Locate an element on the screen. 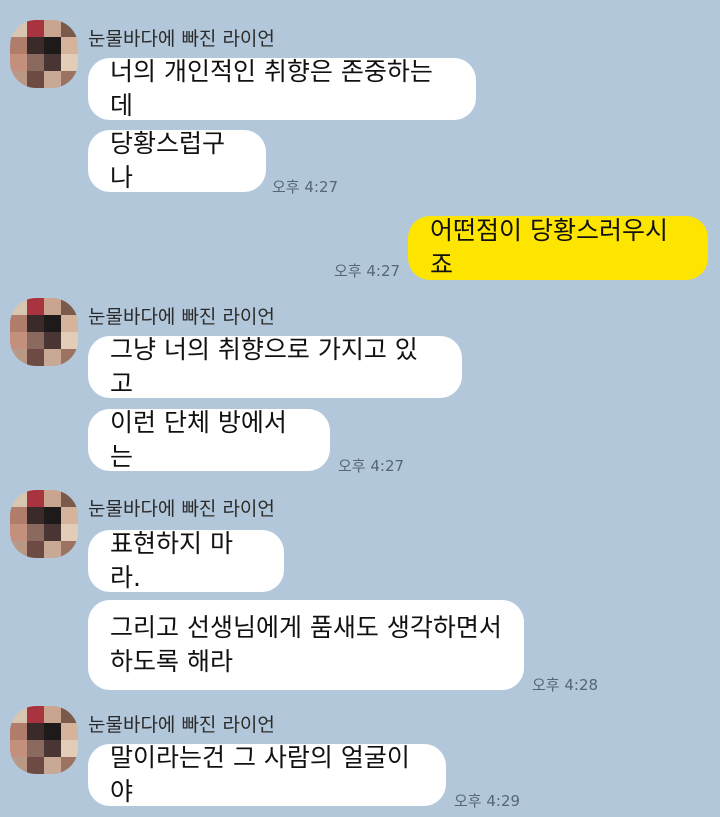 The width and height of the screenshot is (720, 817). message-bubble: 그리고 선생님에게 품새도 생각하면서 하도록 해라 is located at coordinates (306, 645).